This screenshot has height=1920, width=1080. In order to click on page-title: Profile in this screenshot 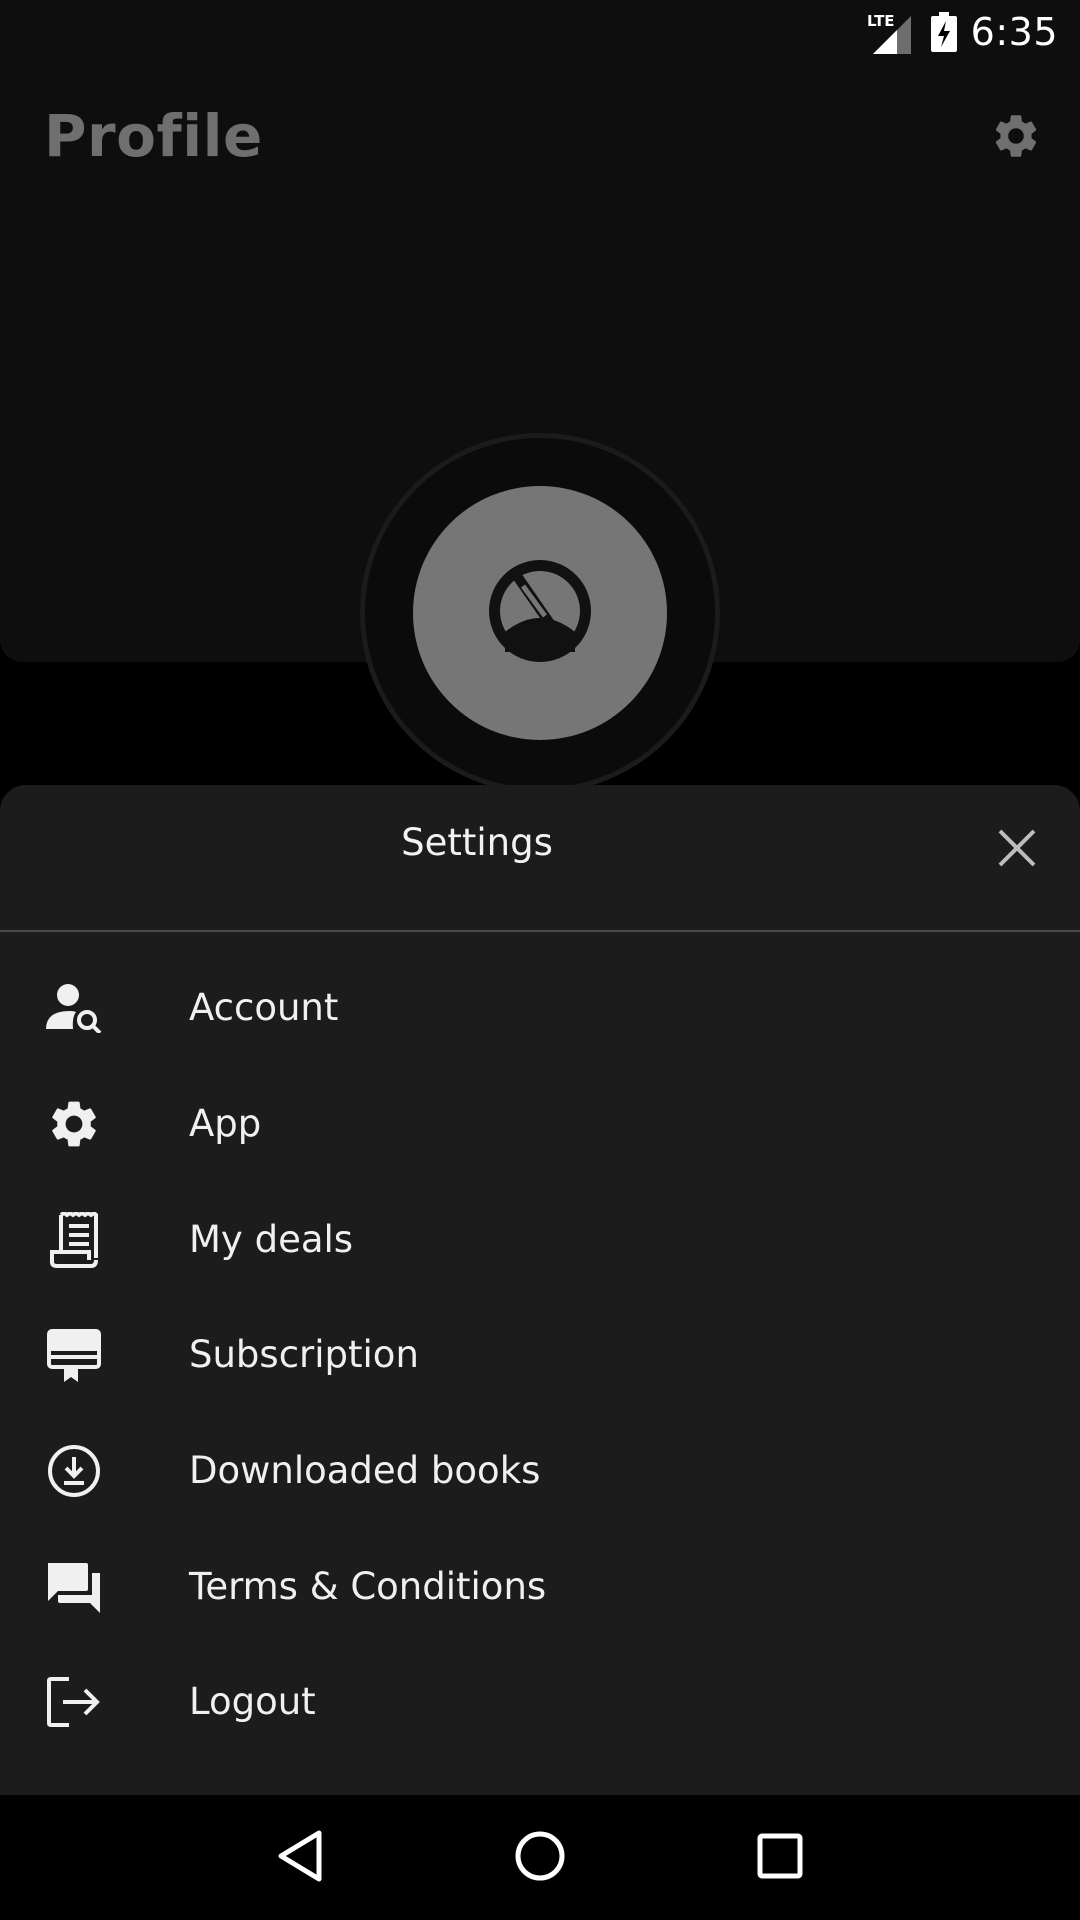, I will do `click(153, 136)`.